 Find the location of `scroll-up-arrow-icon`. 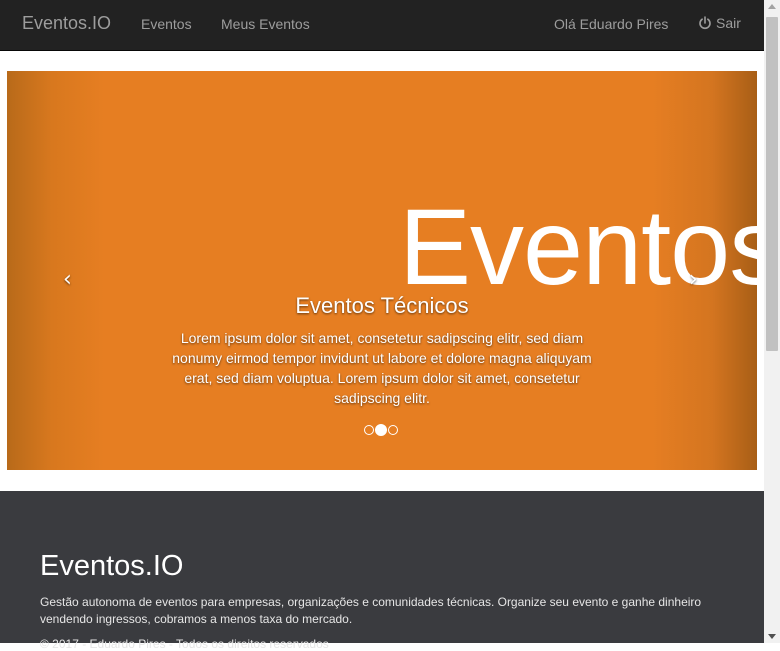

scroll-up-arrow-icon is located at coordinates (772, 6).